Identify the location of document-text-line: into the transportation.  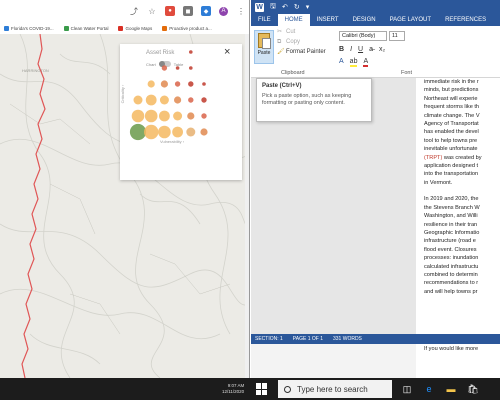
(451, 174).